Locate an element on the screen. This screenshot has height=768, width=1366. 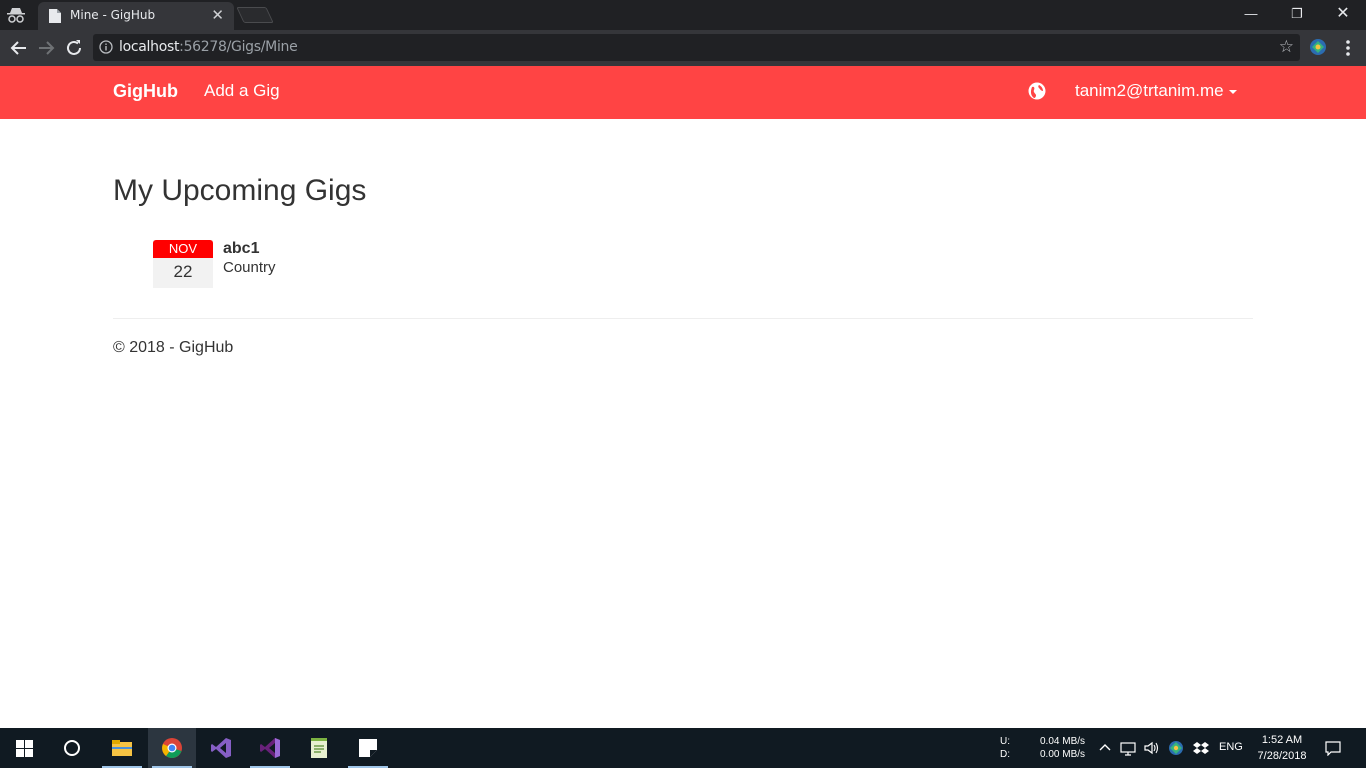
download-label: D: is located at coordinates (1005, 754).